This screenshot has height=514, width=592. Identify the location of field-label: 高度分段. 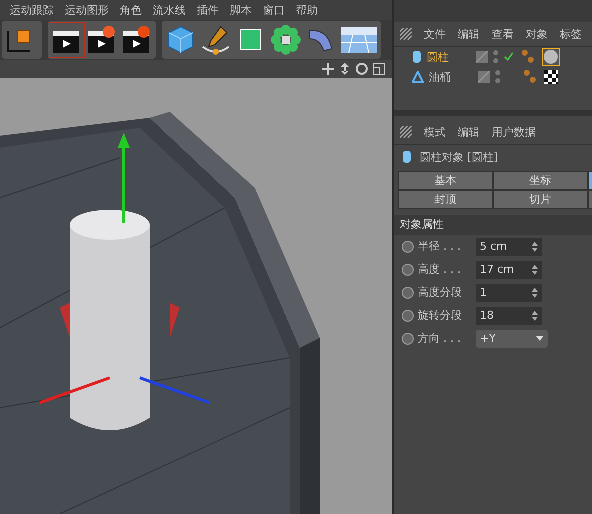
(440, 292).